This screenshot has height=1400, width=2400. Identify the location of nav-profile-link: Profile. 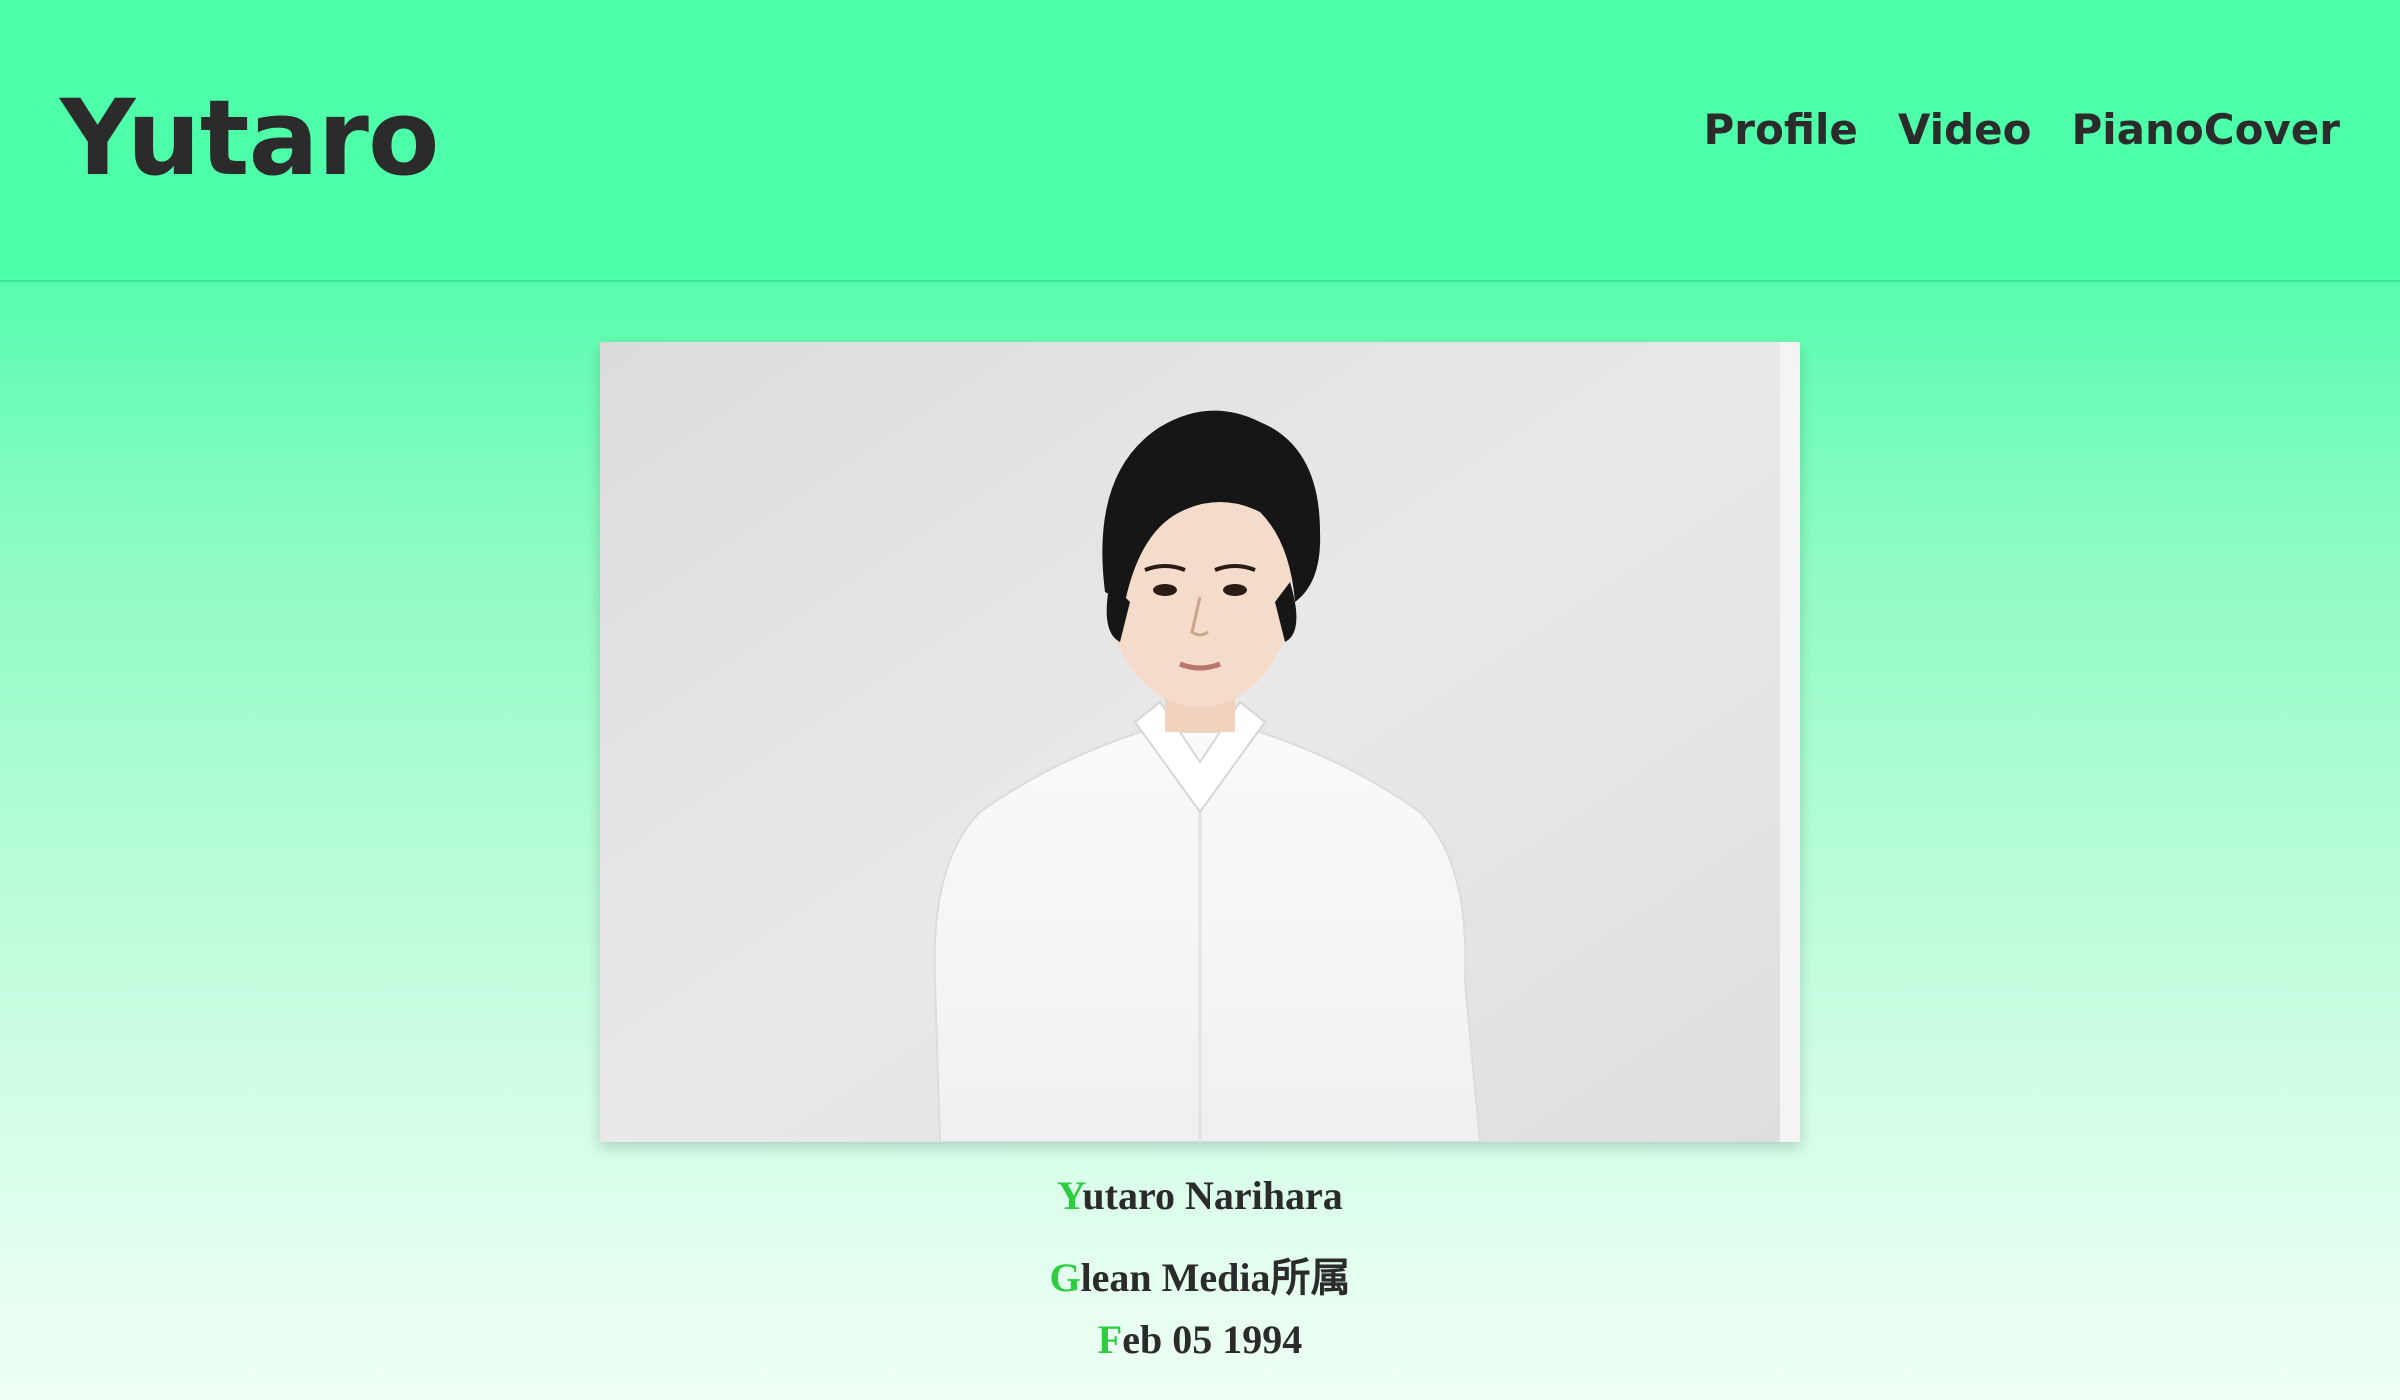
(1781, 130).